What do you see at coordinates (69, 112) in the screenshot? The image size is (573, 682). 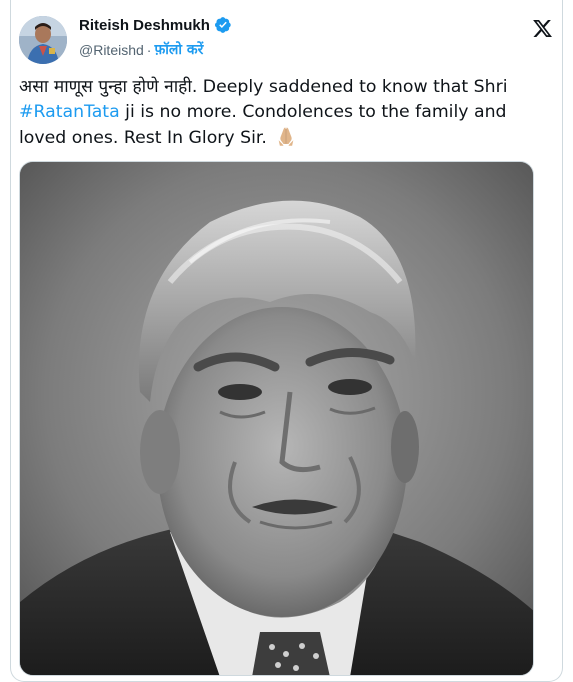 I see `hashtag-link: #RatanTata` at bounding box center [69, 112].